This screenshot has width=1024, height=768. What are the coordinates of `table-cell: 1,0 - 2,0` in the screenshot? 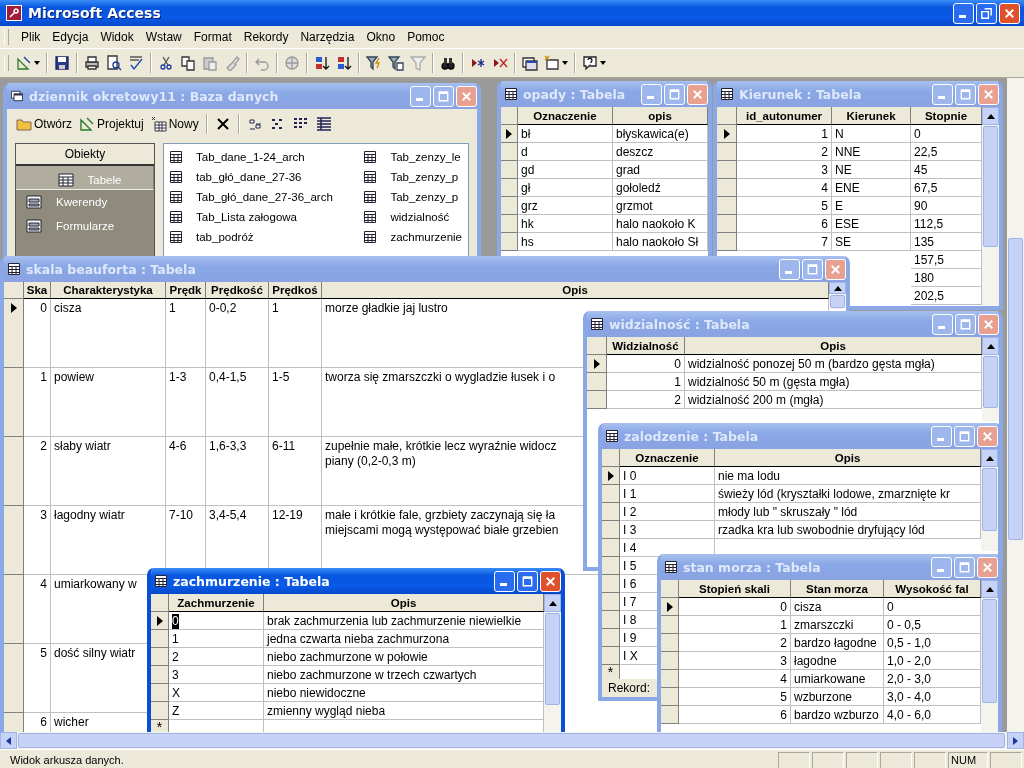 It's located at (909, 661).